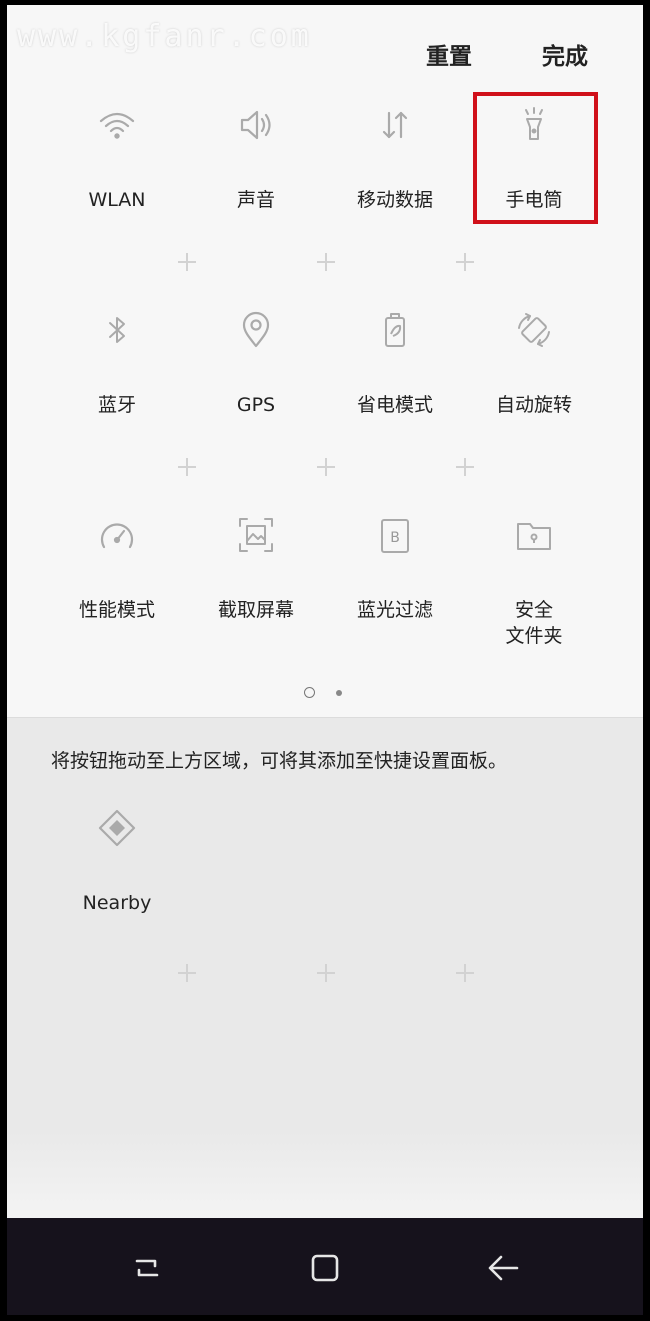 This screenshot has height=1321, width=650. What do you see at coordinates (534, 380) in the screenshot?
I see `tile-auto-rotate: 自动旋转` at bounding box center [534, 380].